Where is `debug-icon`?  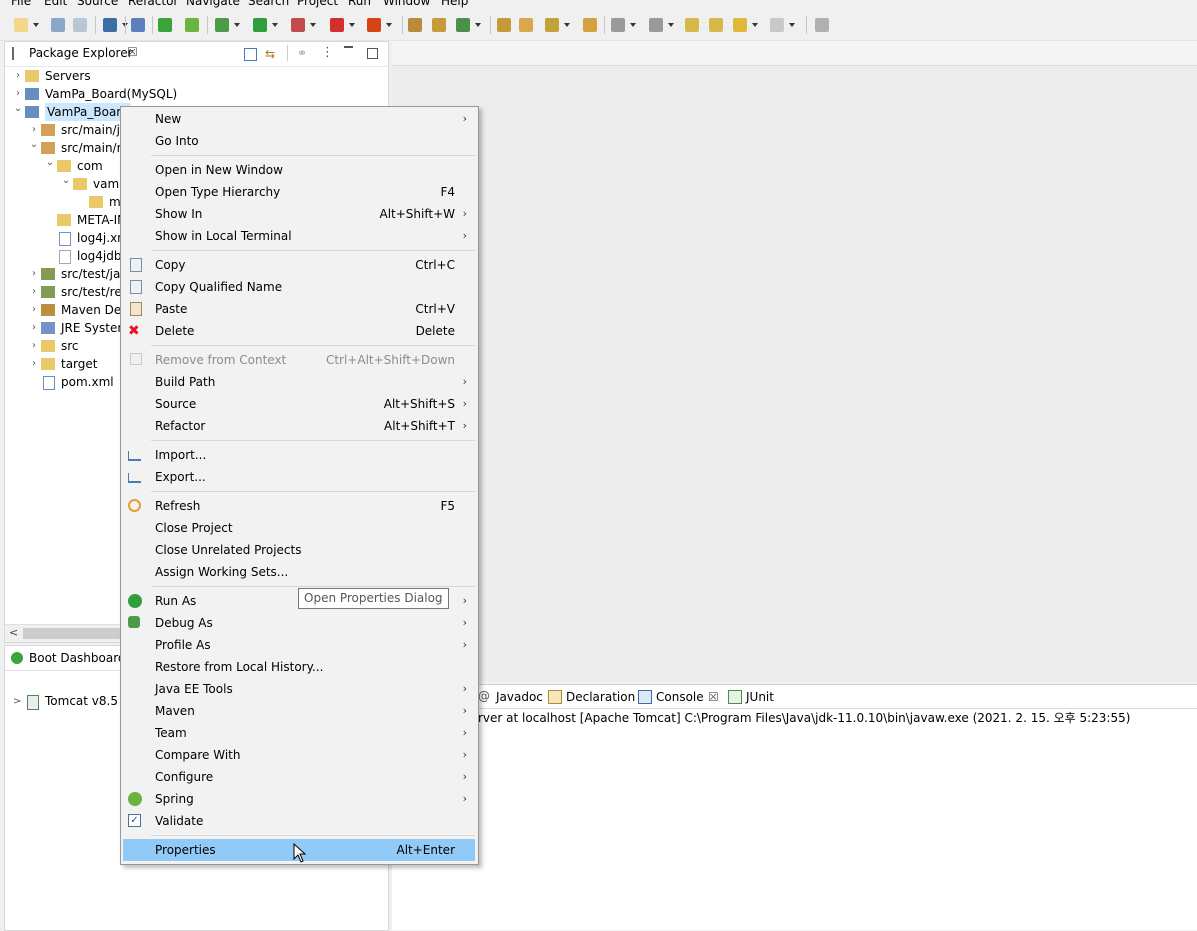 debug-icon is located at coordinates (222, 25).